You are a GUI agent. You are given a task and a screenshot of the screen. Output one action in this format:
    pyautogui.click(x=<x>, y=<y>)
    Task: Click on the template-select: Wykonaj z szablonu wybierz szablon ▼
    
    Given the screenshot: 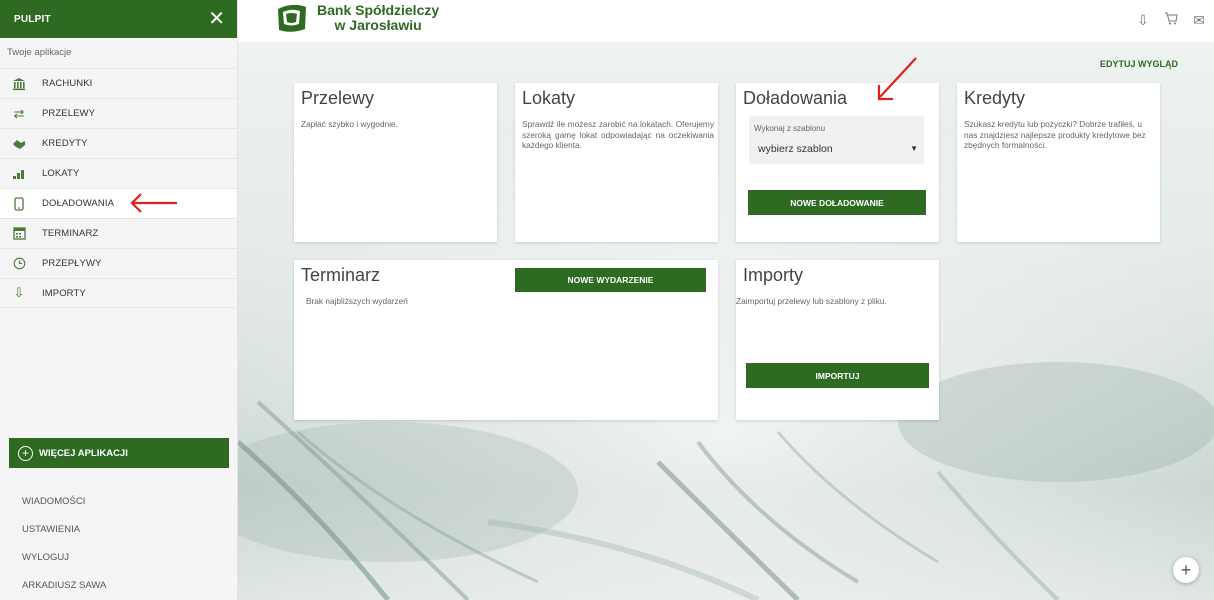 What is the action you would take?
    pyautogui.click(x=836, y=140)
    